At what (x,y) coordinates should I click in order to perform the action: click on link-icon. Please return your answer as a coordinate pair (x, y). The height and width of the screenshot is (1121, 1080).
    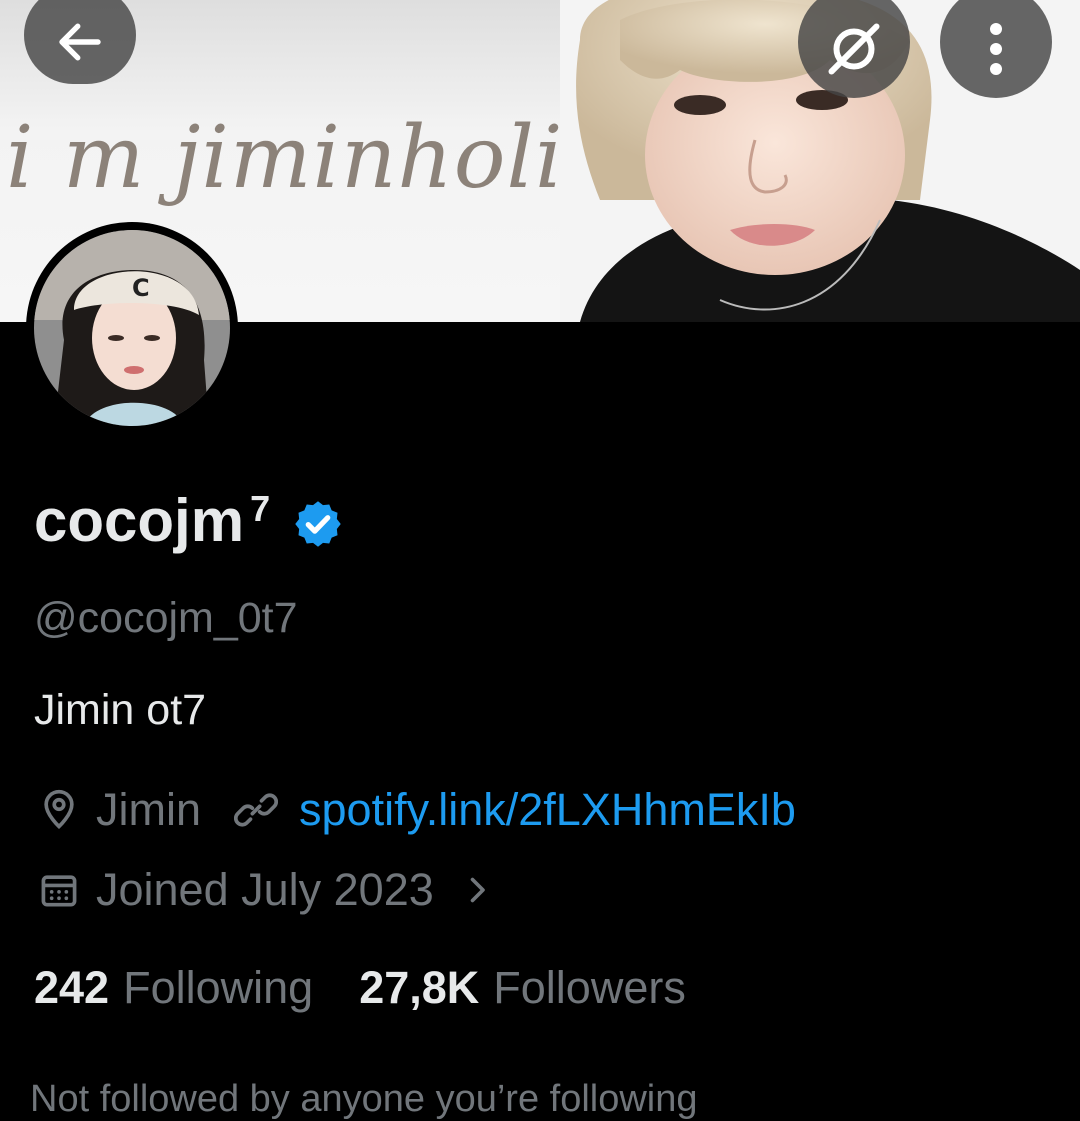
    Looking at the image, I should click on (256, 810).